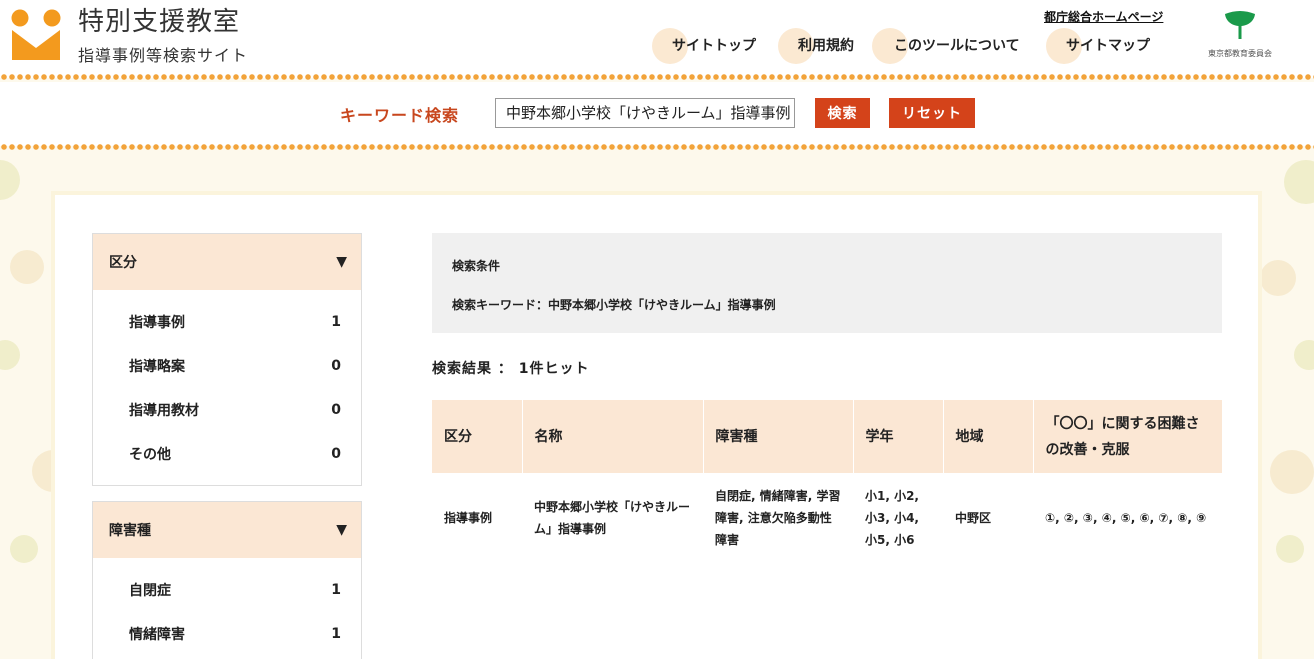 This screenshot has width=1314, height=659. Describe the element at coordinates (227, 634) in the screenshot. I see `filter-item-emotional: 情緒障害 1` at that location.